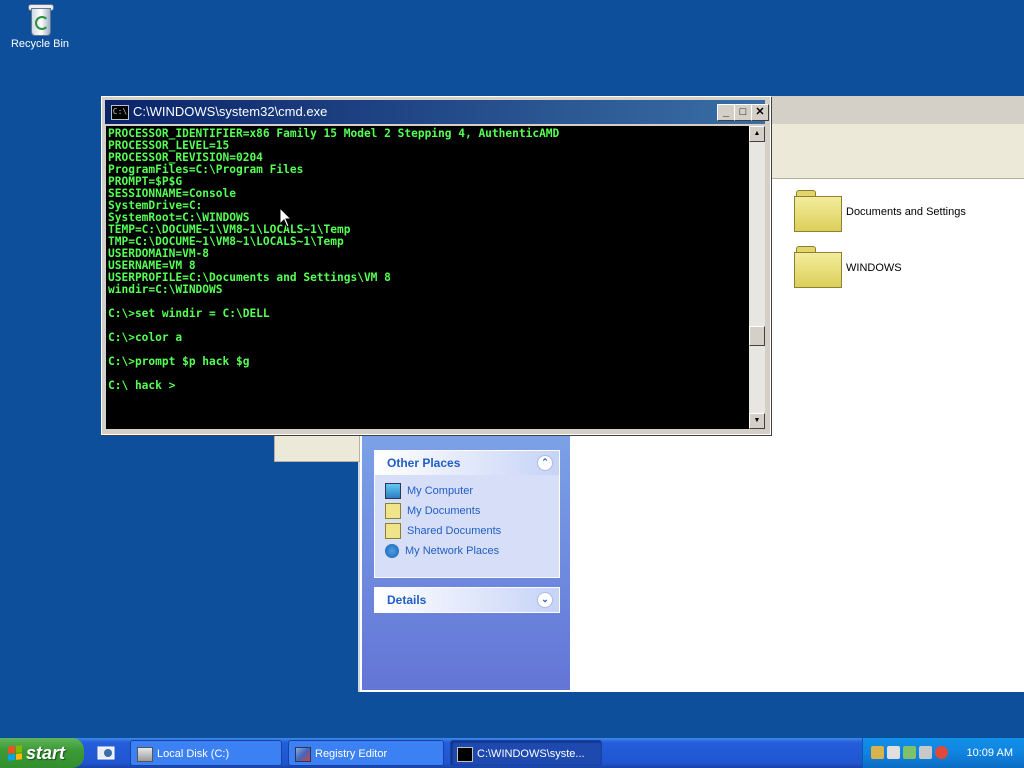  Describe the element at coordinates (393, 491) in the screenshot. I see `my-computer-icon` at that location.